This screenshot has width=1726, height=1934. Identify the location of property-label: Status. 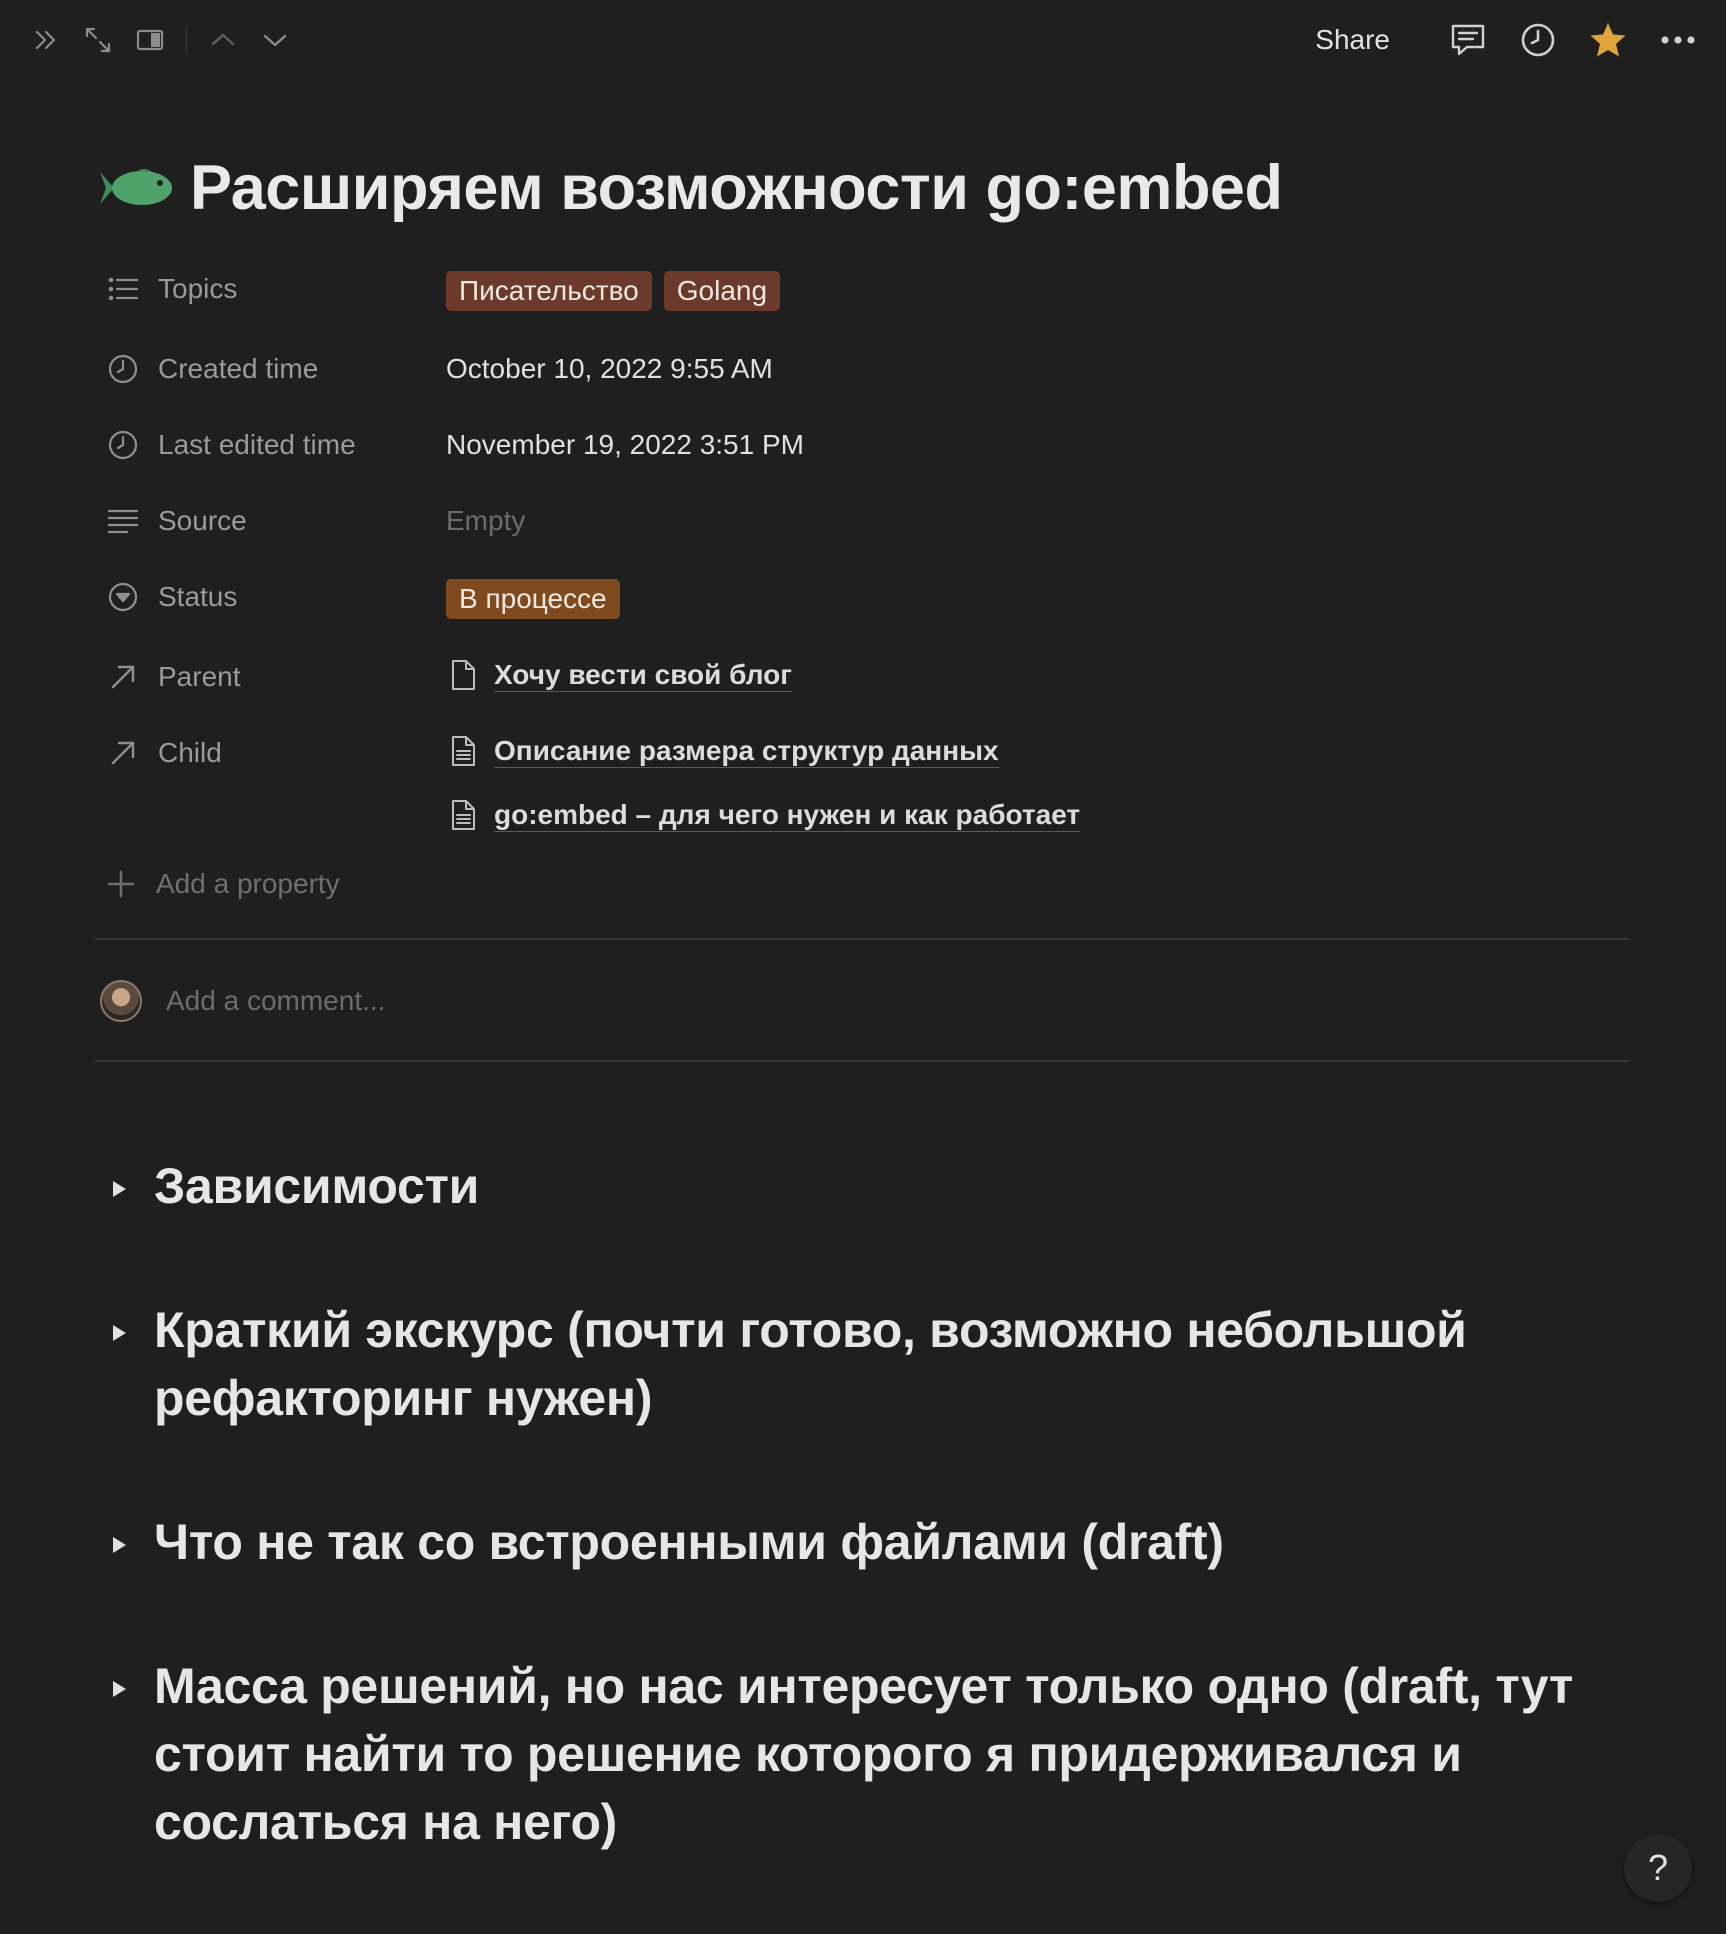
(198, 596).